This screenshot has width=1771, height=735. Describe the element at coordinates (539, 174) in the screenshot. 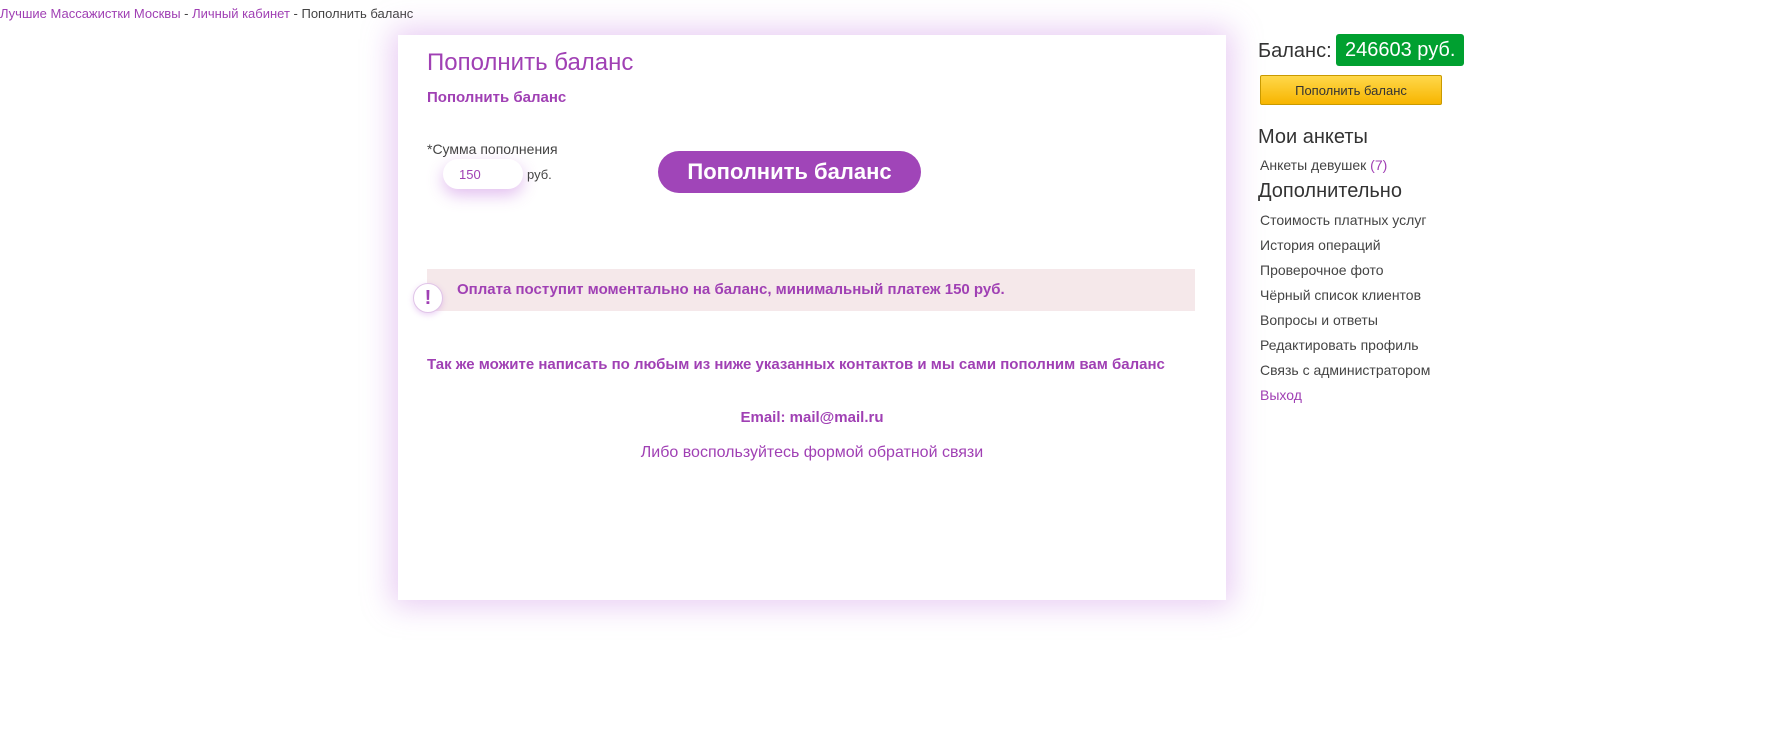

I see `amount-unit: руб.` at that location.